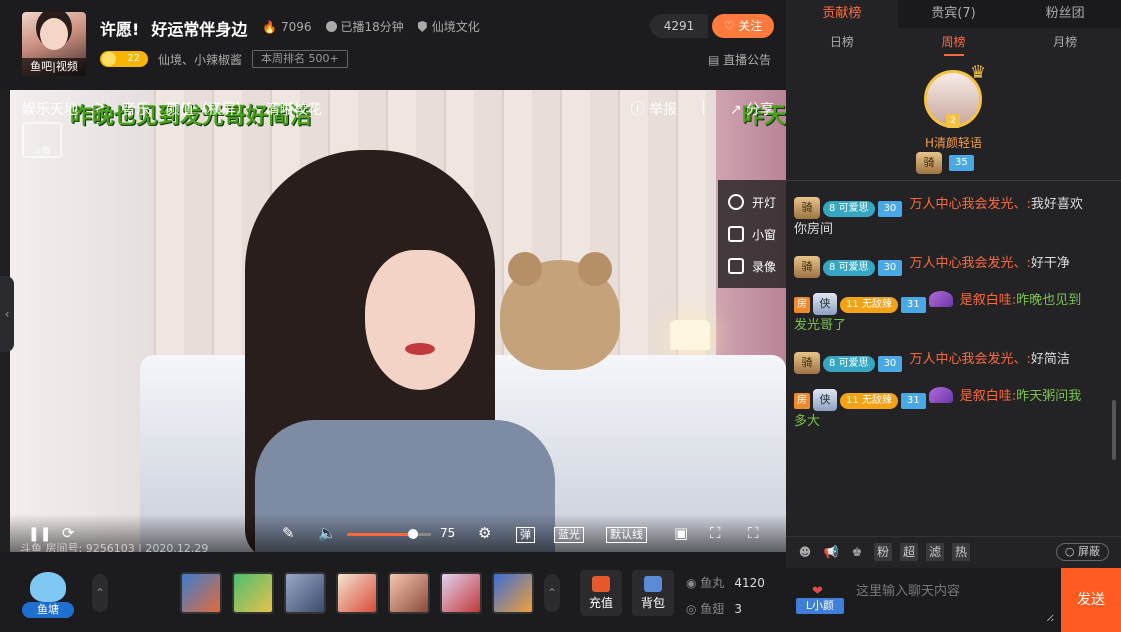  I want to click on fullscreen-icon: ⛶, so click(753, 533).